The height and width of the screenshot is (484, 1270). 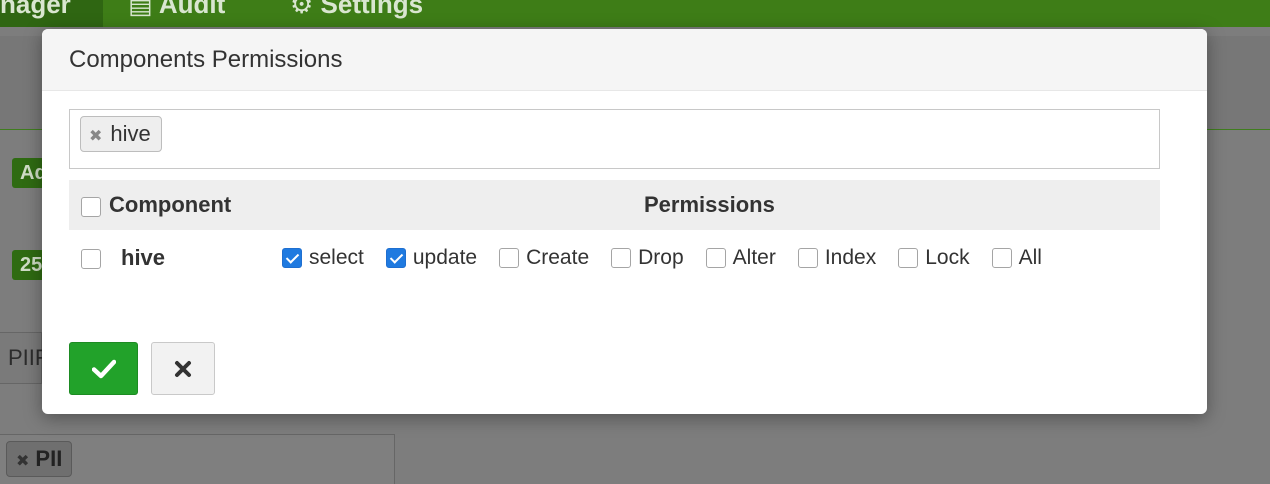 I want to click on background-badge: 25, so click(x=28, y=265).